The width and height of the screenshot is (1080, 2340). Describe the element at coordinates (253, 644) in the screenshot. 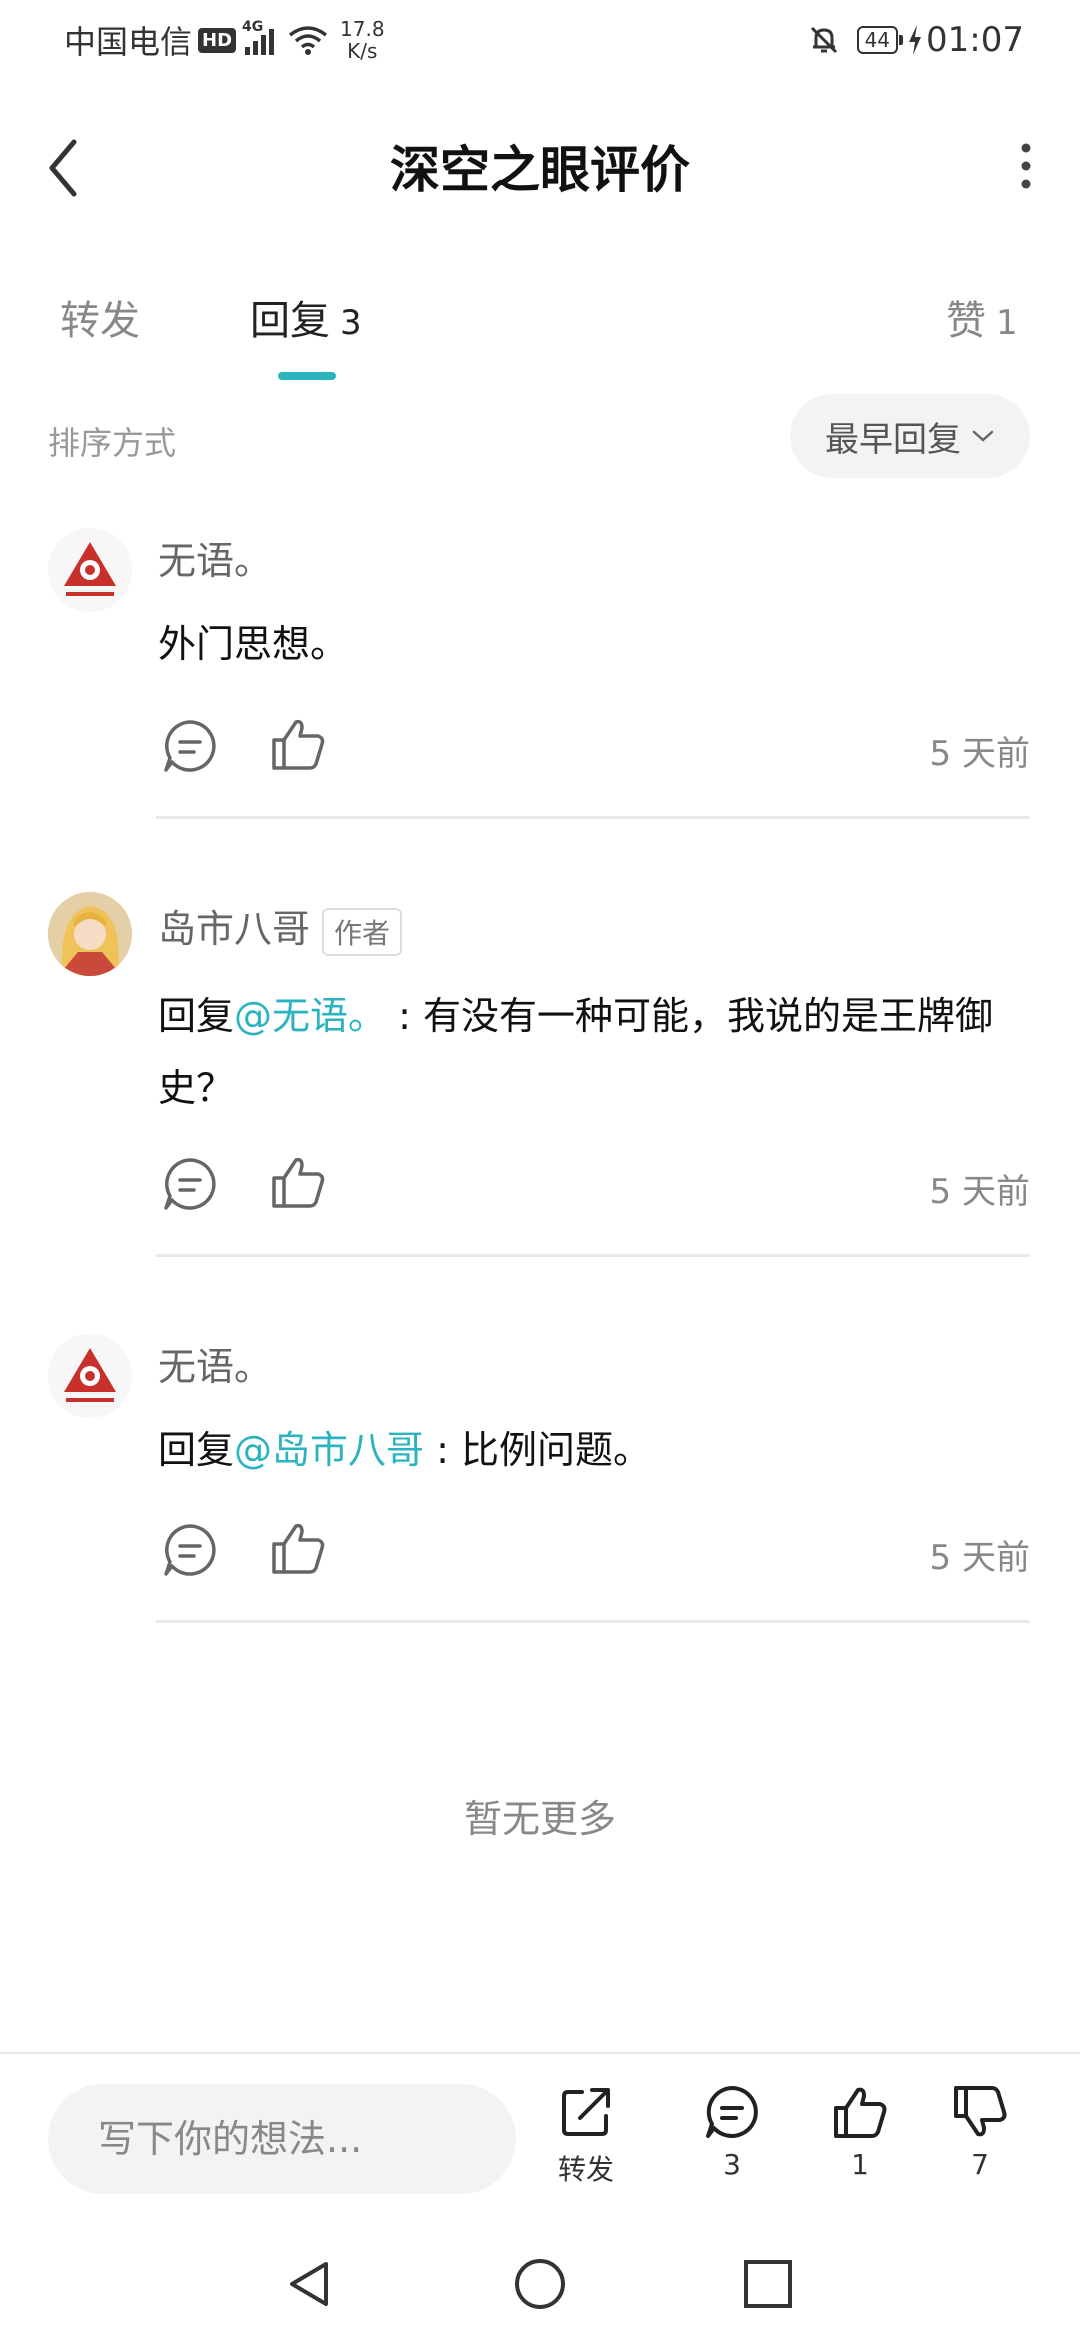

I see `comment-text: 外门思想。` at that location.